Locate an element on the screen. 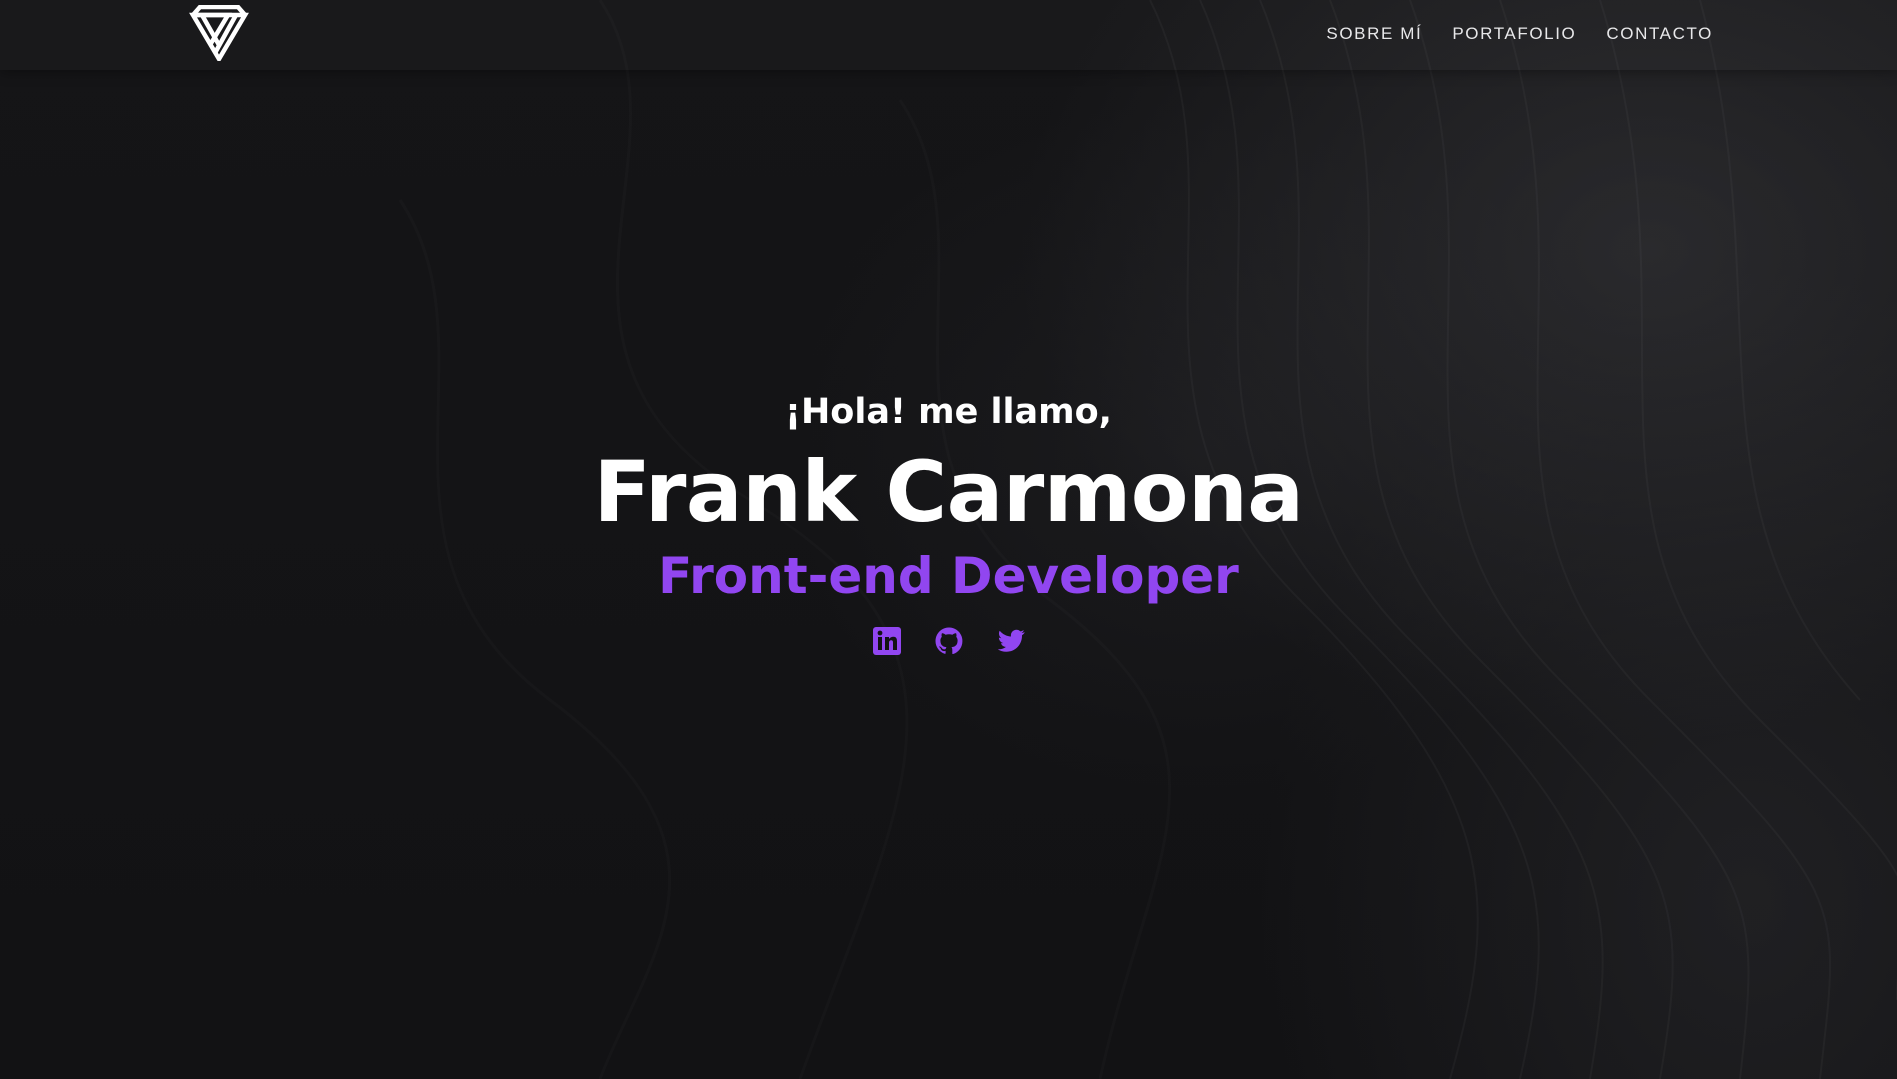  hero-name: Frank Carmona is located at coordinates (948, 492).